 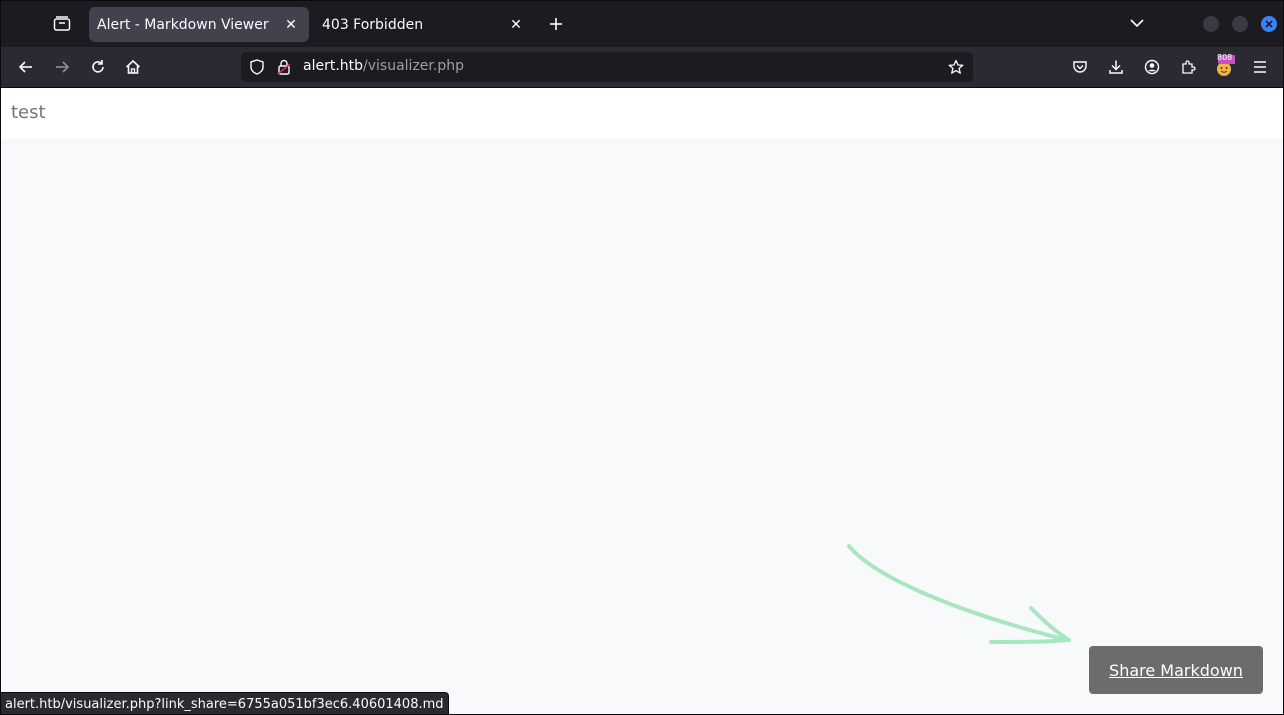 I want to click on annotation-arrow, so click(x=959, y=594).